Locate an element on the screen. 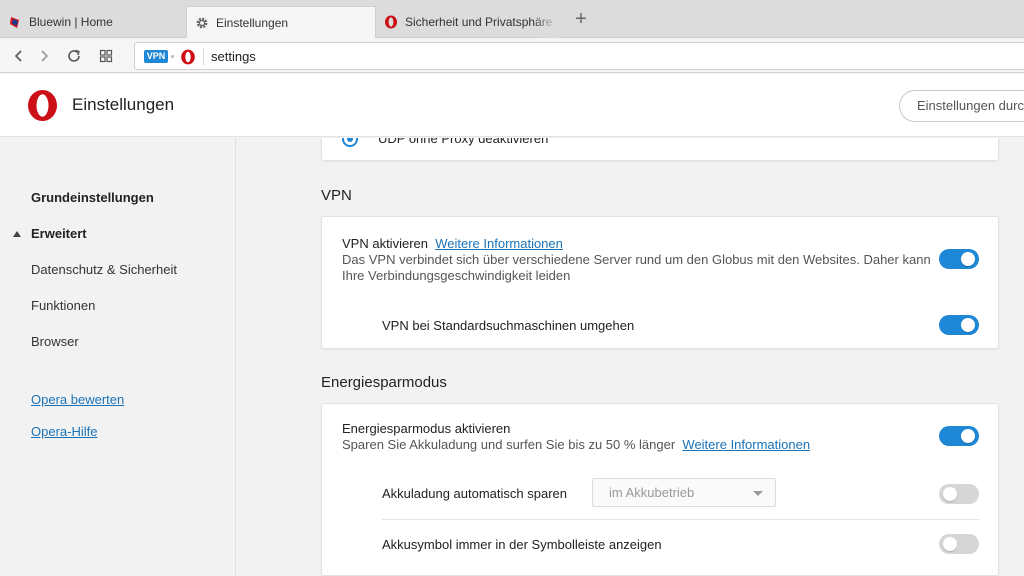 The image size is (1024, 576). vpn-enable-label: VPN aktivieren Weitere Informationen is located at coordinates (452, 243).